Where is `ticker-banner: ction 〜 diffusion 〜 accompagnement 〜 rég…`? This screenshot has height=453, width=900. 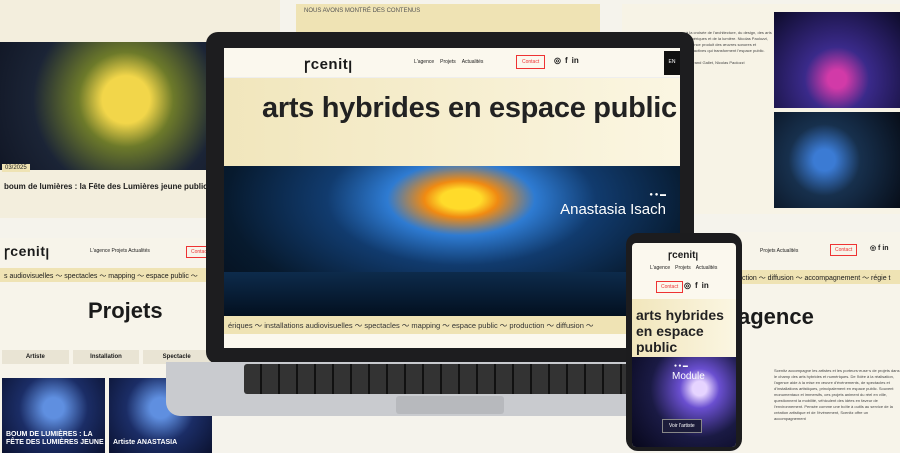
ticker-banner: ction 〜 diffusion 〜 accompagnement 〜 rég… is located at coordinates (819, 277).